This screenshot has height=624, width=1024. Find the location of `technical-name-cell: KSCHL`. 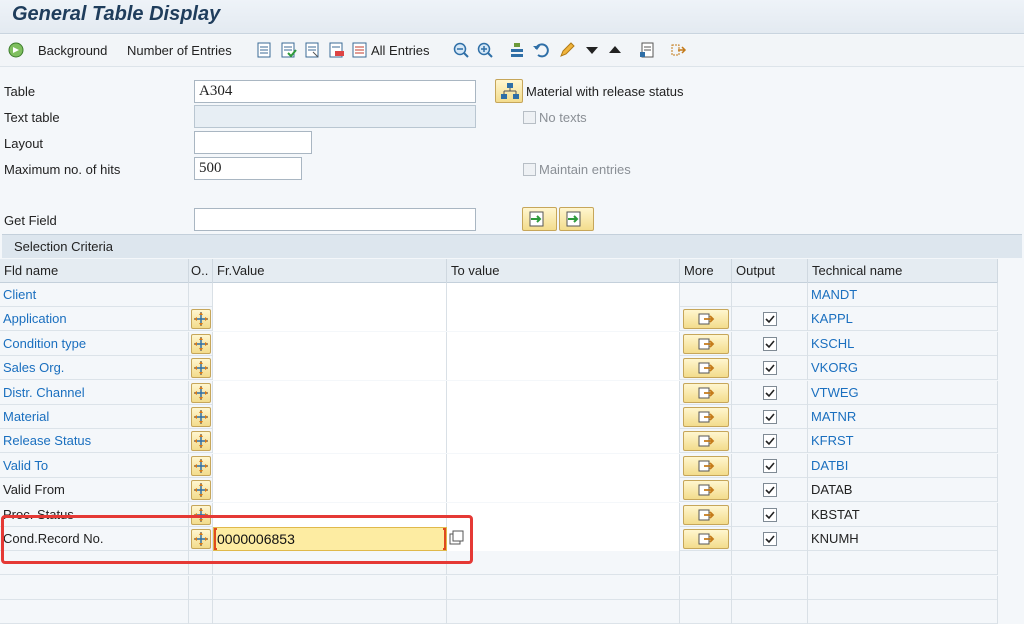

technical-name-cell: KSCHL is located at coordinates (903, 343).